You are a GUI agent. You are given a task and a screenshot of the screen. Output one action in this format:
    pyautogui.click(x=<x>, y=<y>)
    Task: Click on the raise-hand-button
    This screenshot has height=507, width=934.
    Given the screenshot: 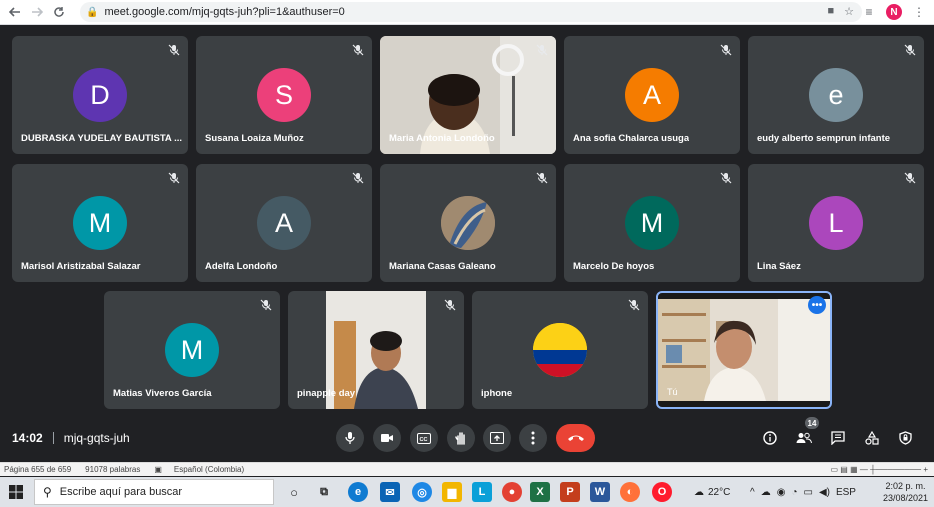 What is the action you would take?
    pyautogui.click(x=461, y=438)
    